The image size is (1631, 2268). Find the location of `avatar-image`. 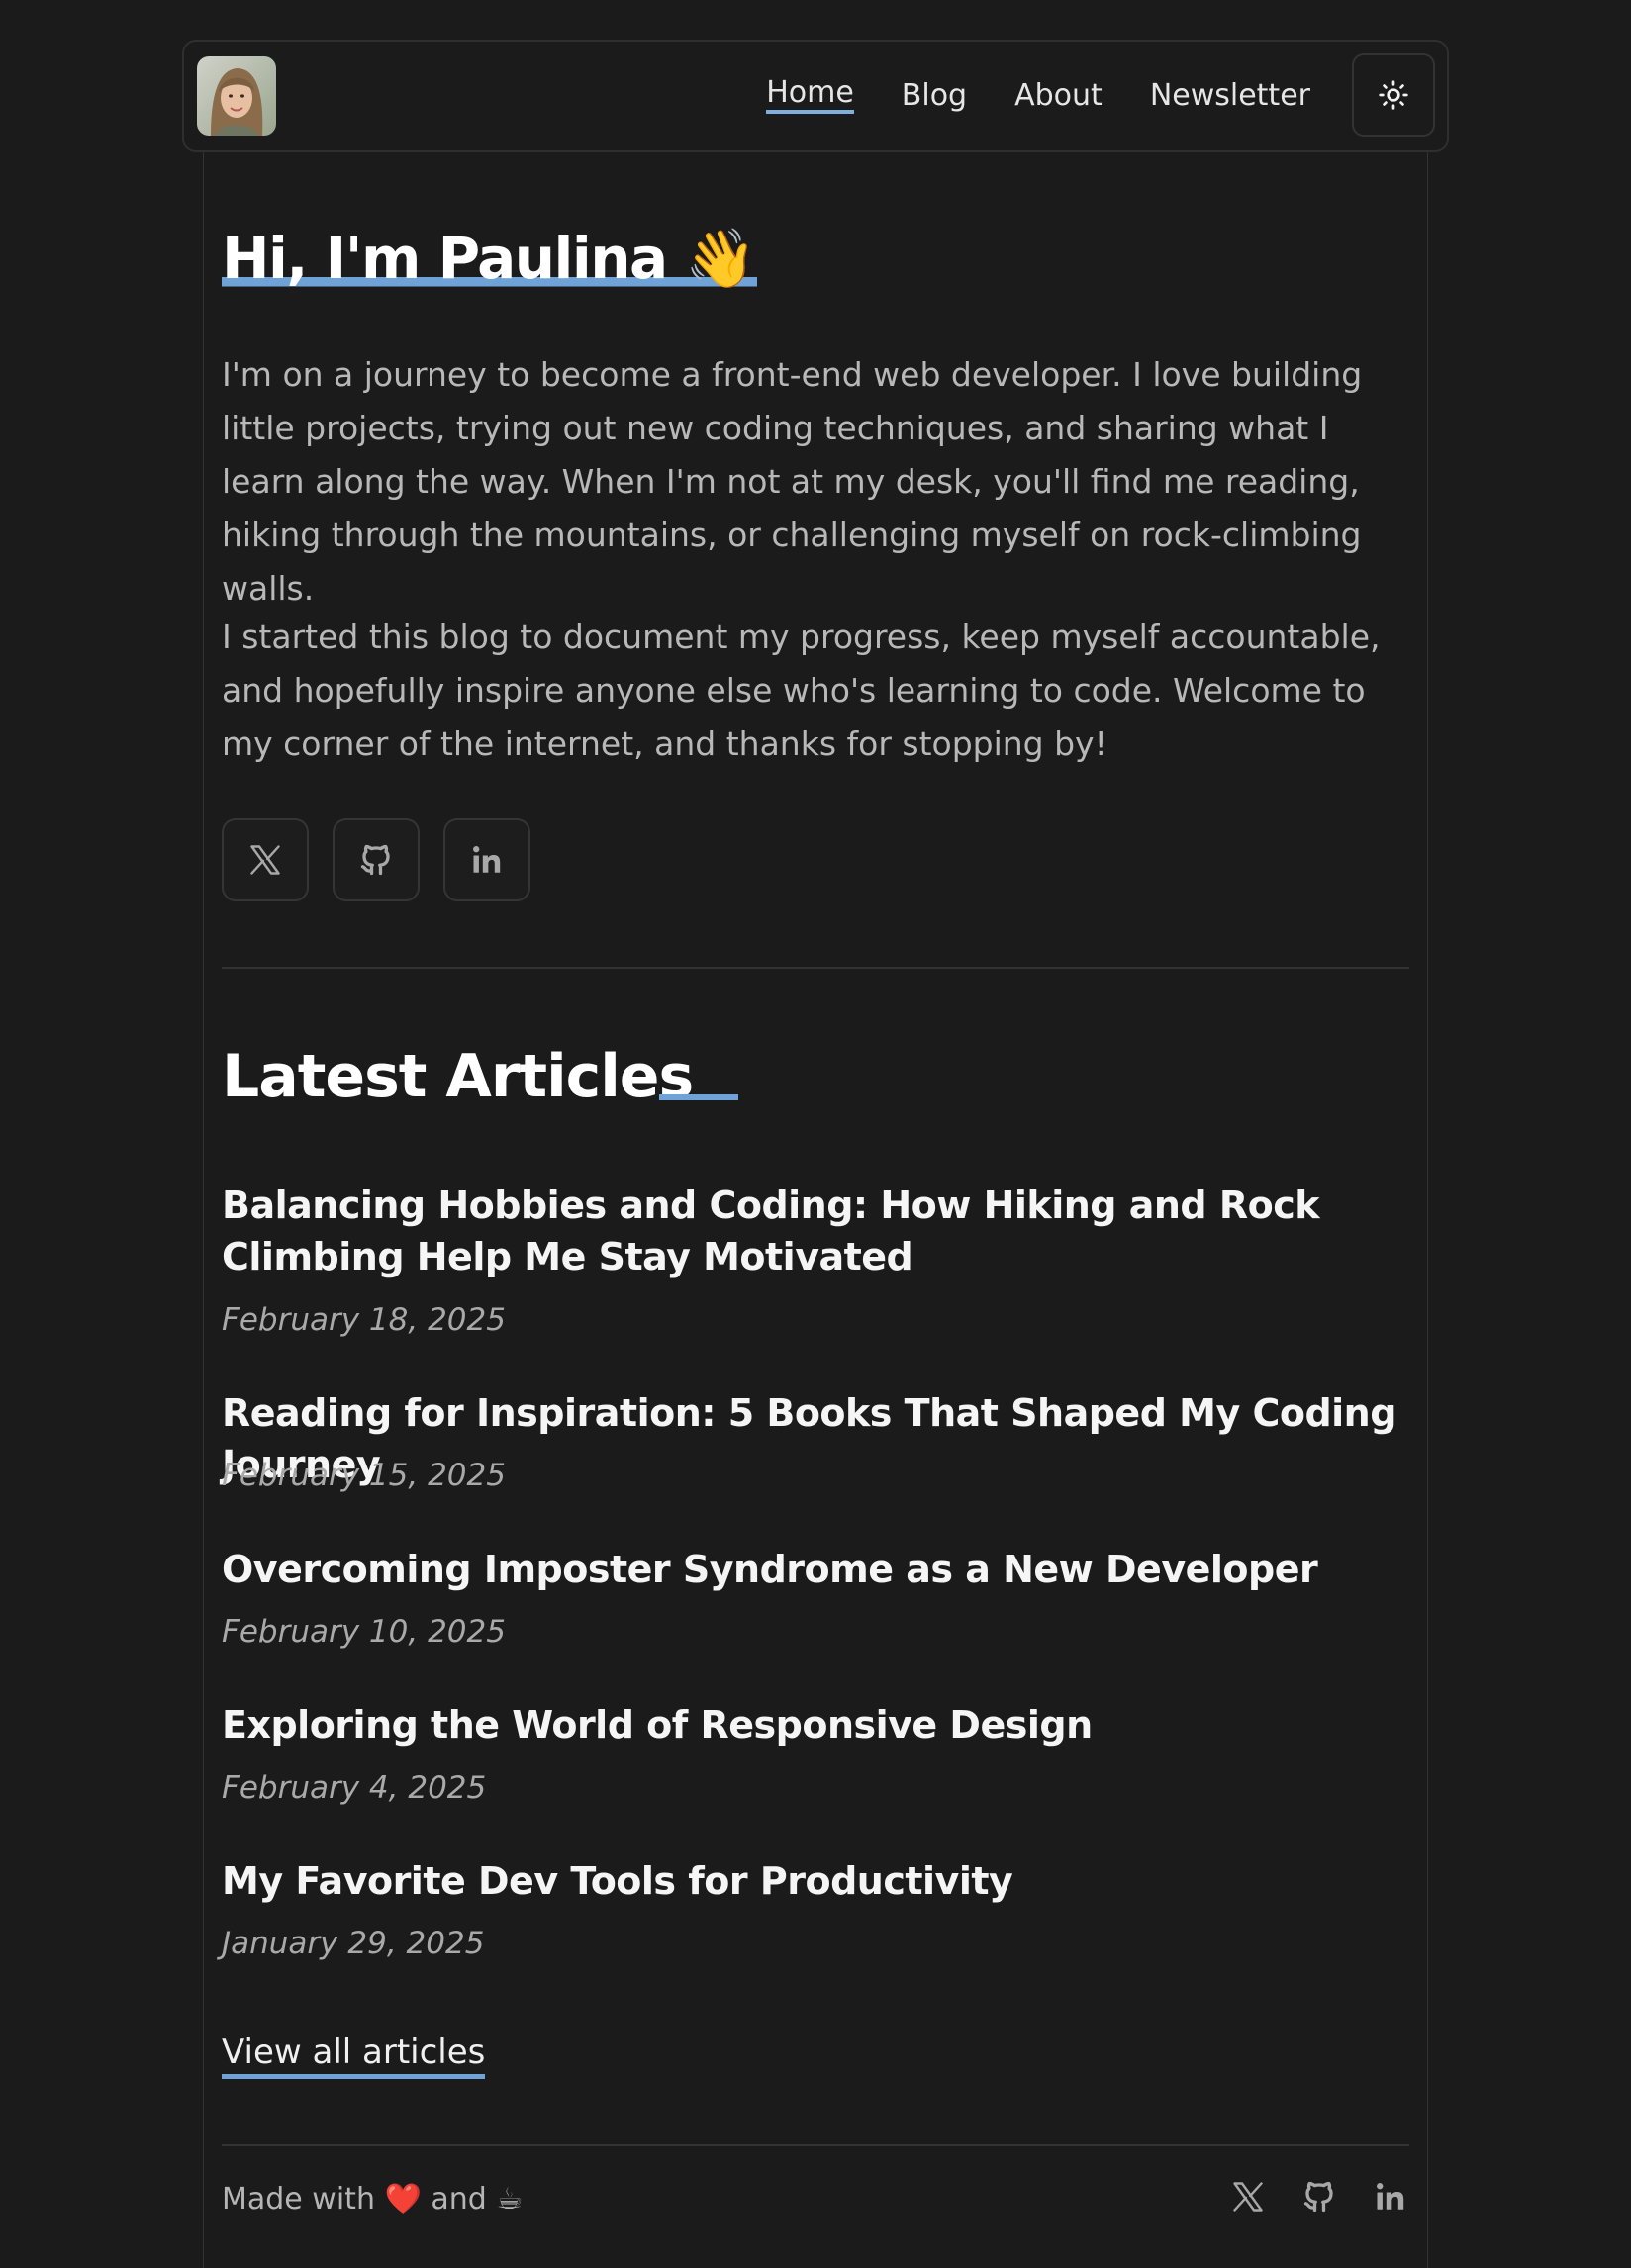

avatar-image is located at coordinates (236, 96).